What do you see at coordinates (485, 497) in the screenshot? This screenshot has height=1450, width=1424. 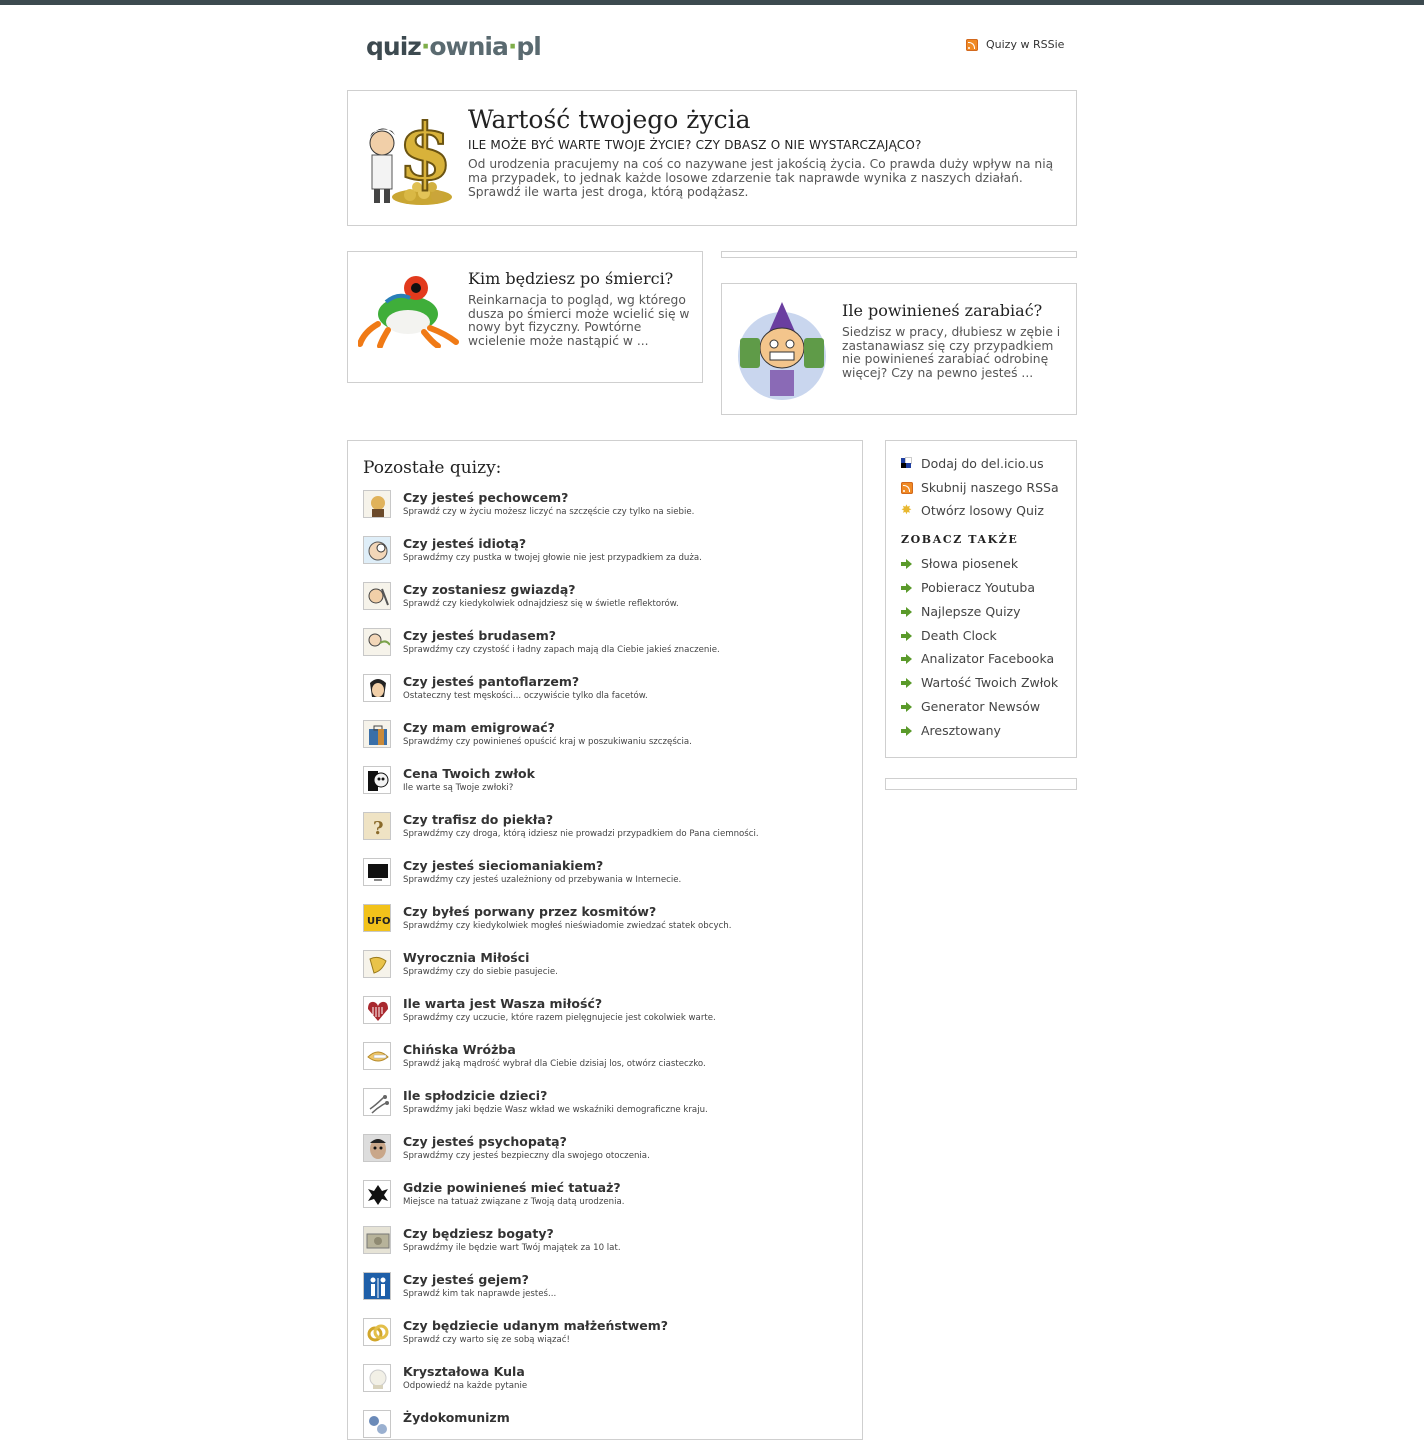 I see `quiz-title: Czy jesteś pechowcem?` at bounding box center [485, 497].